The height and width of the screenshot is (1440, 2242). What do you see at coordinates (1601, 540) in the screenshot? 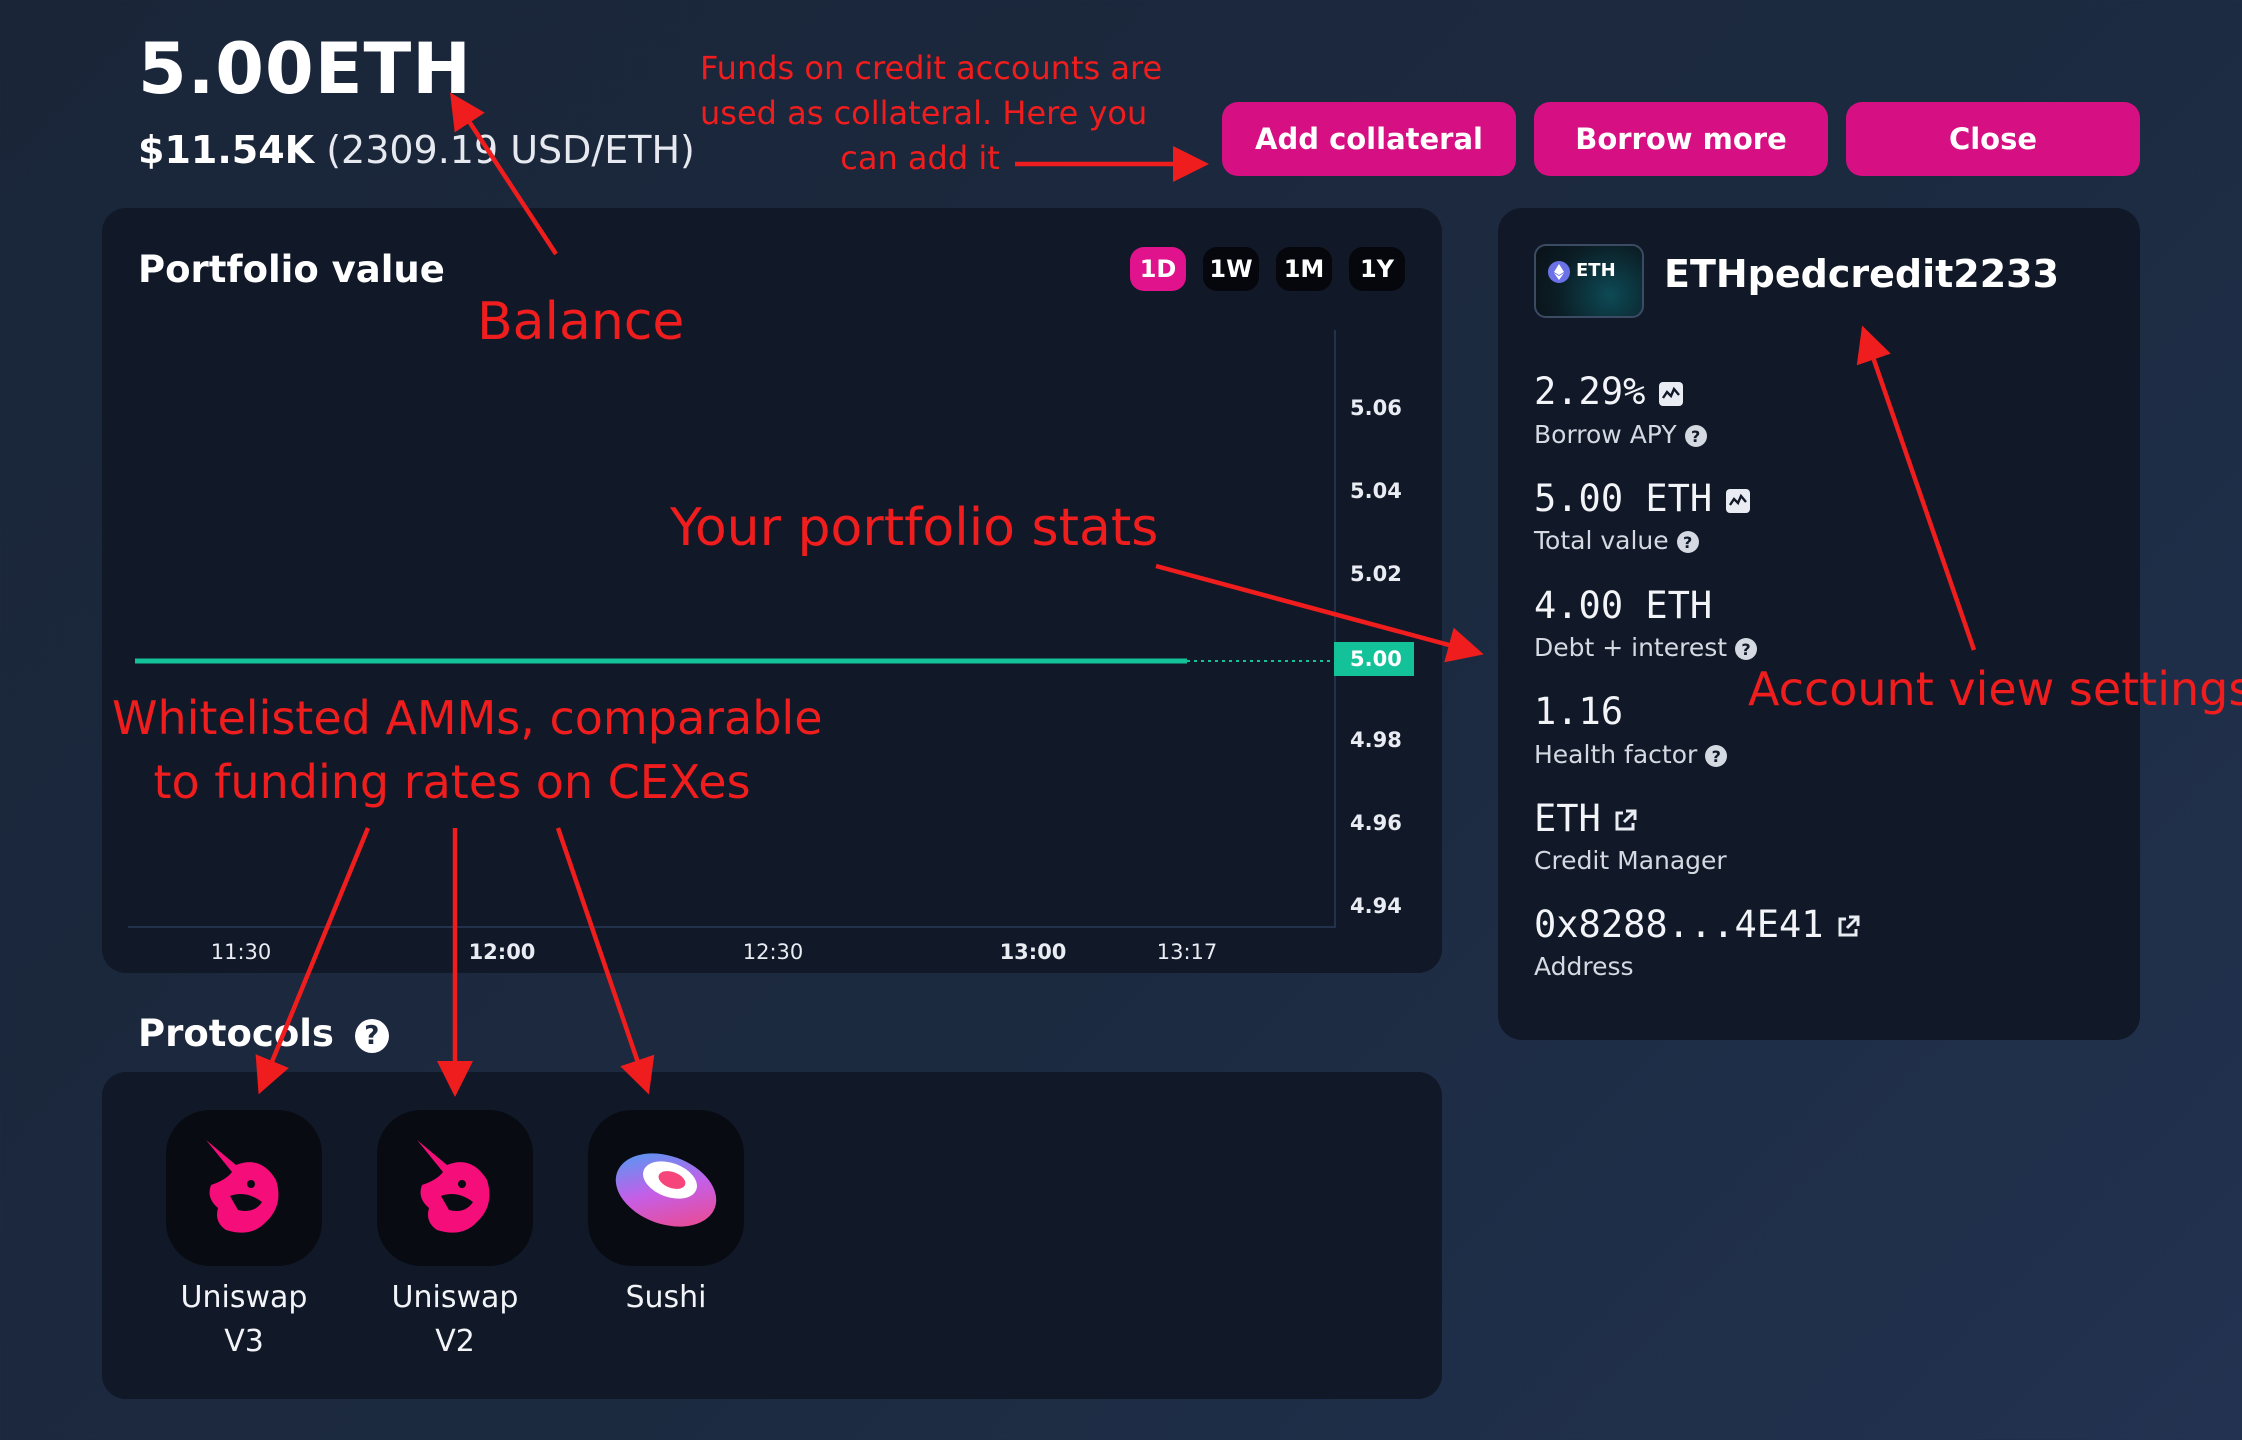
I see `total-value-label-text: Total value` at bounding box center [1601, 540].